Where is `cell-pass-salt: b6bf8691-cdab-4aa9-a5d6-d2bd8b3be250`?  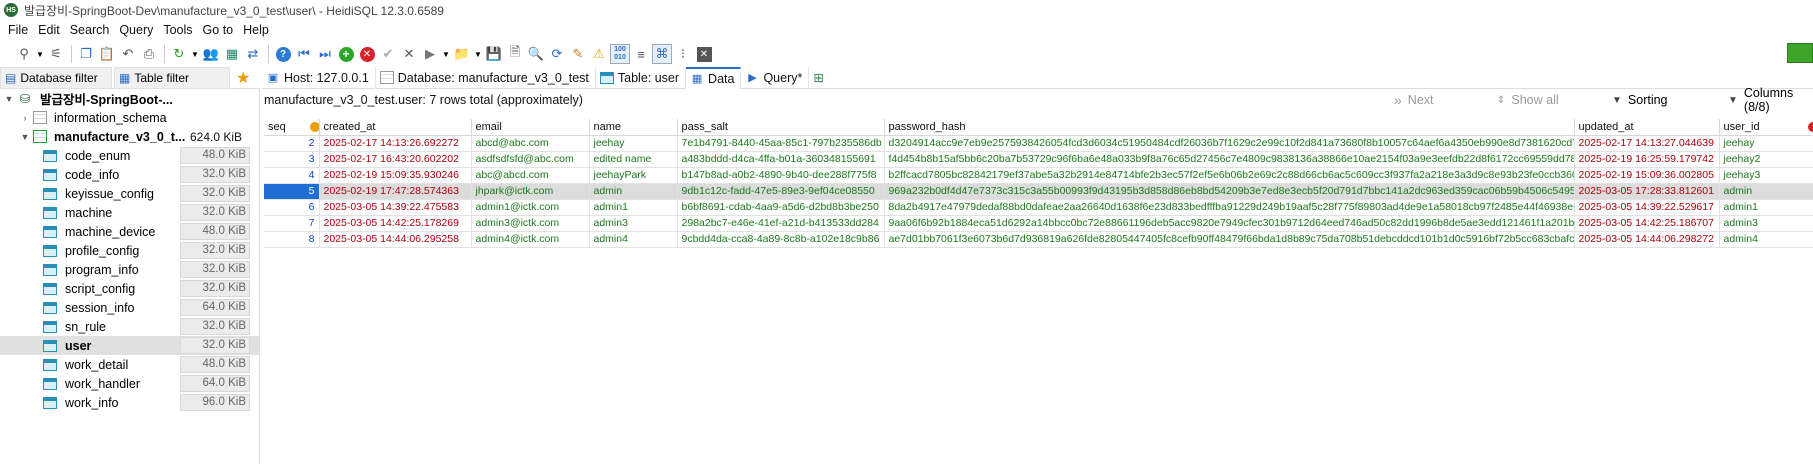
cell-pass-salt: b6bf8691-cdab-4aa9-a5d6-d2bd8b3be250 is located at coordinates (781, 207).